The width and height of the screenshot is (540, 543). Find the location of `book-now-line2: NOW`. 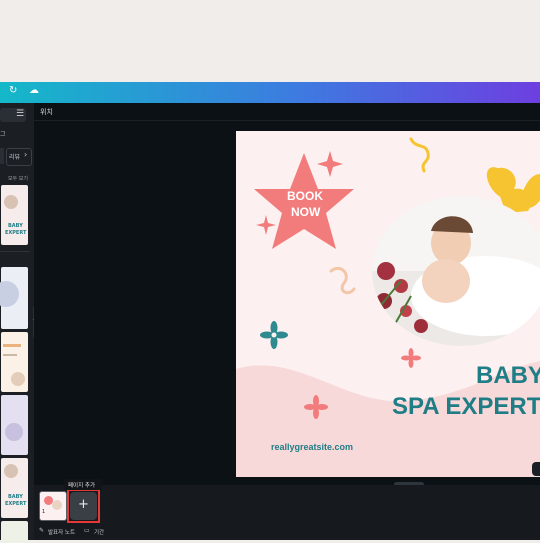

book-now-line2: NOW is located at coordinates (305, 212).